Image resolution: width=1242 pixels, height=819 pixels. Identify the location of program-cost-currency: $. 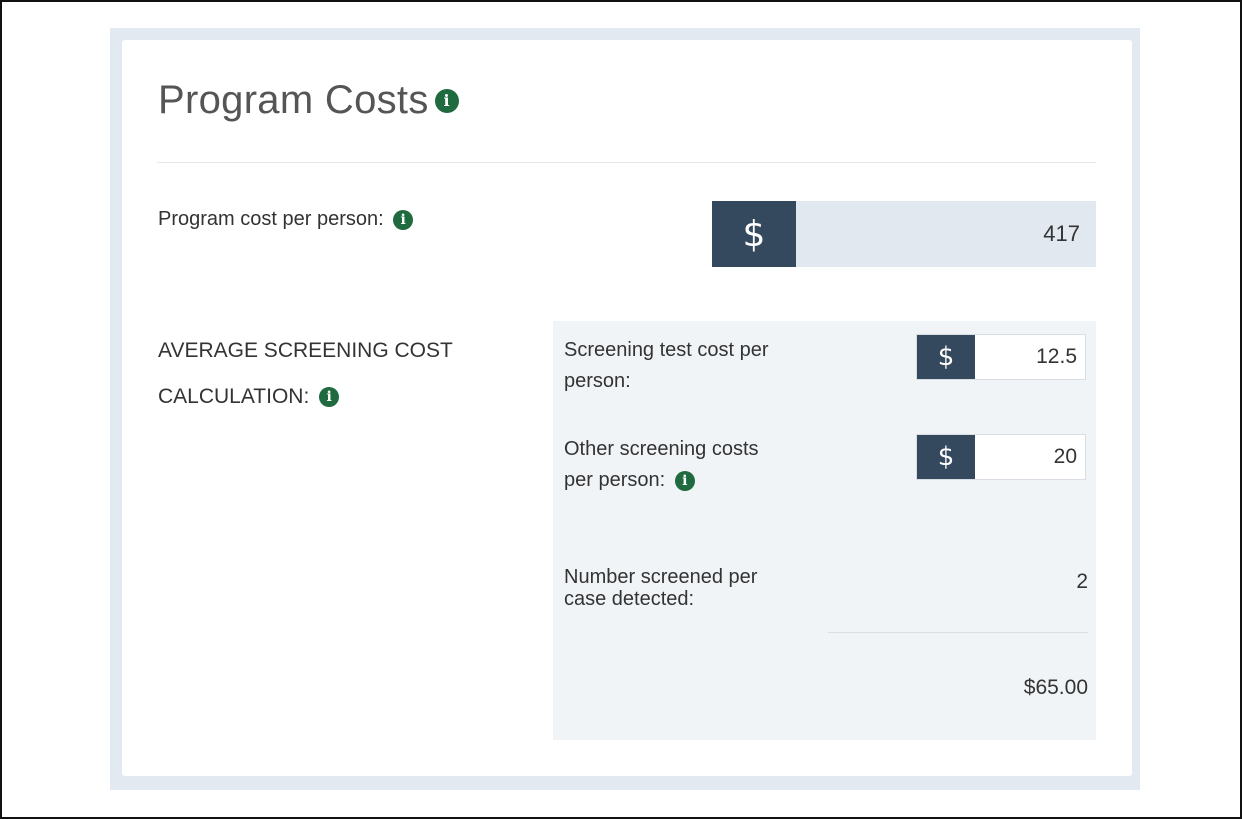
(754, 234).